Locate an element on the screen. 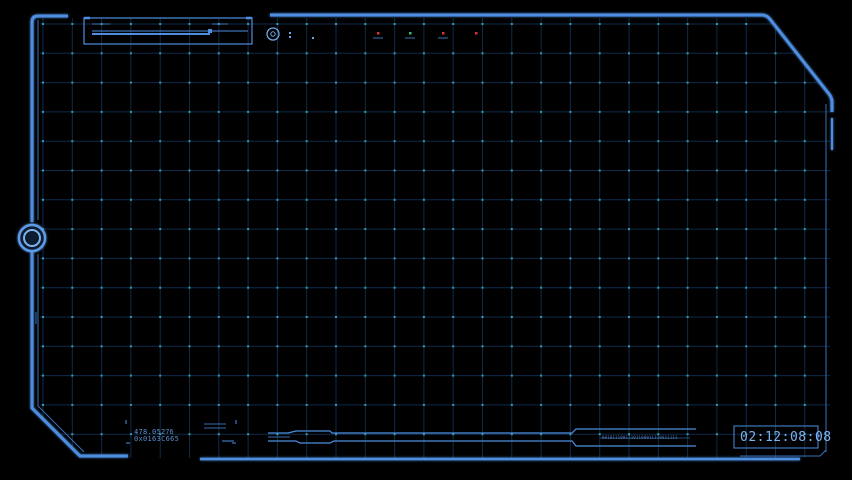  top-markers is located at coordinates (301, 35).